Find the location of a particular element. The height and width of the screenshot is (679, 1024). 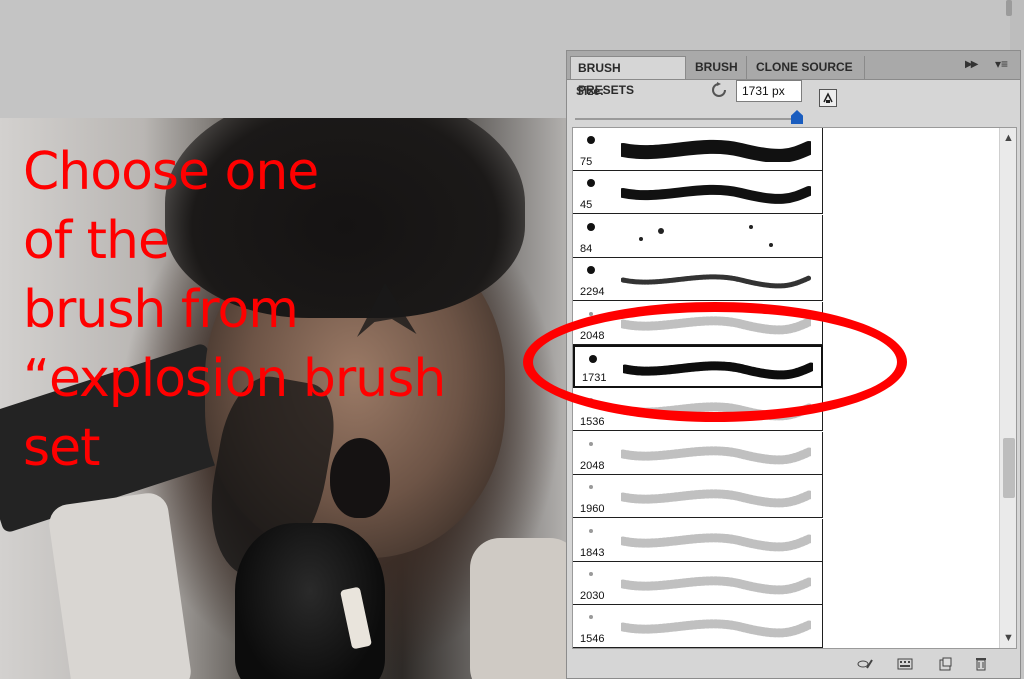

collapse-icon: ▶▶ is located at coordinates (971, 64).